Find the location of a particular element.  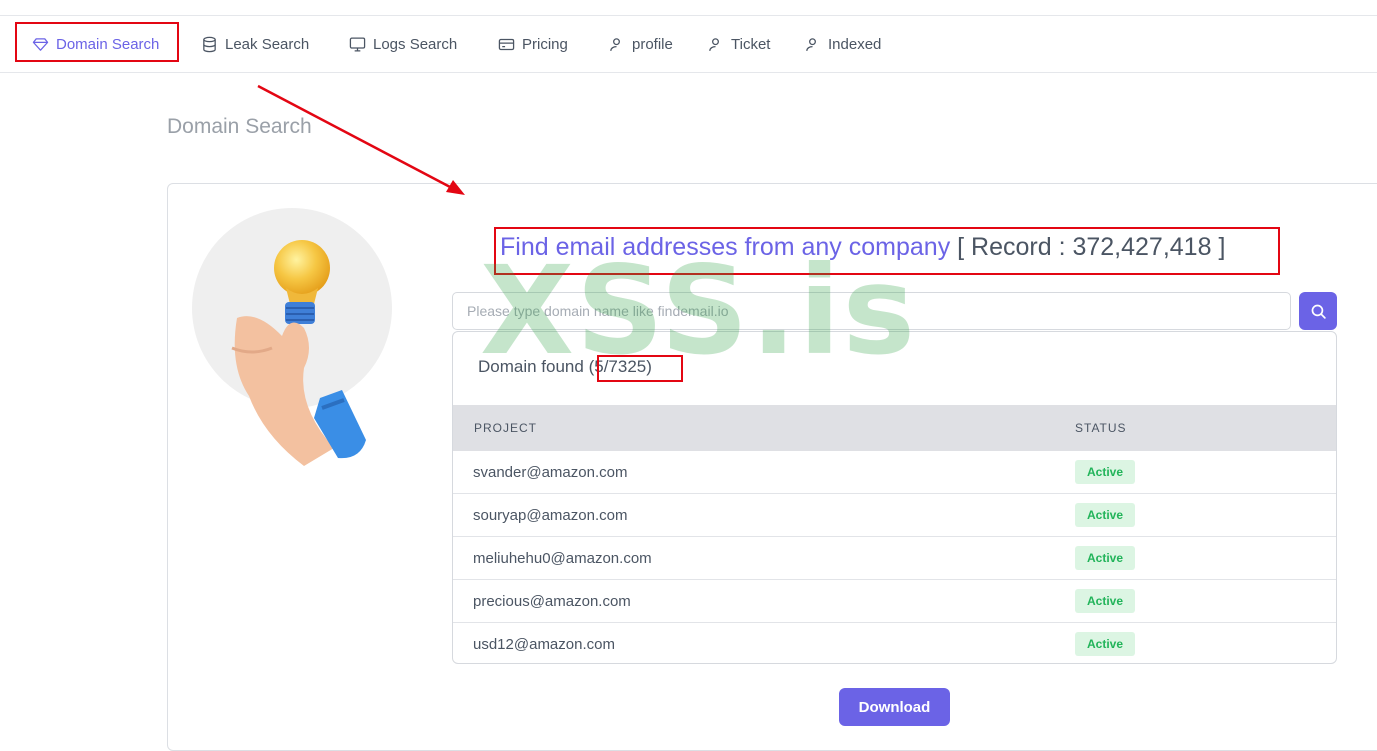

table-row: svander@amazon.com Active is located at coordinates (894, 472).